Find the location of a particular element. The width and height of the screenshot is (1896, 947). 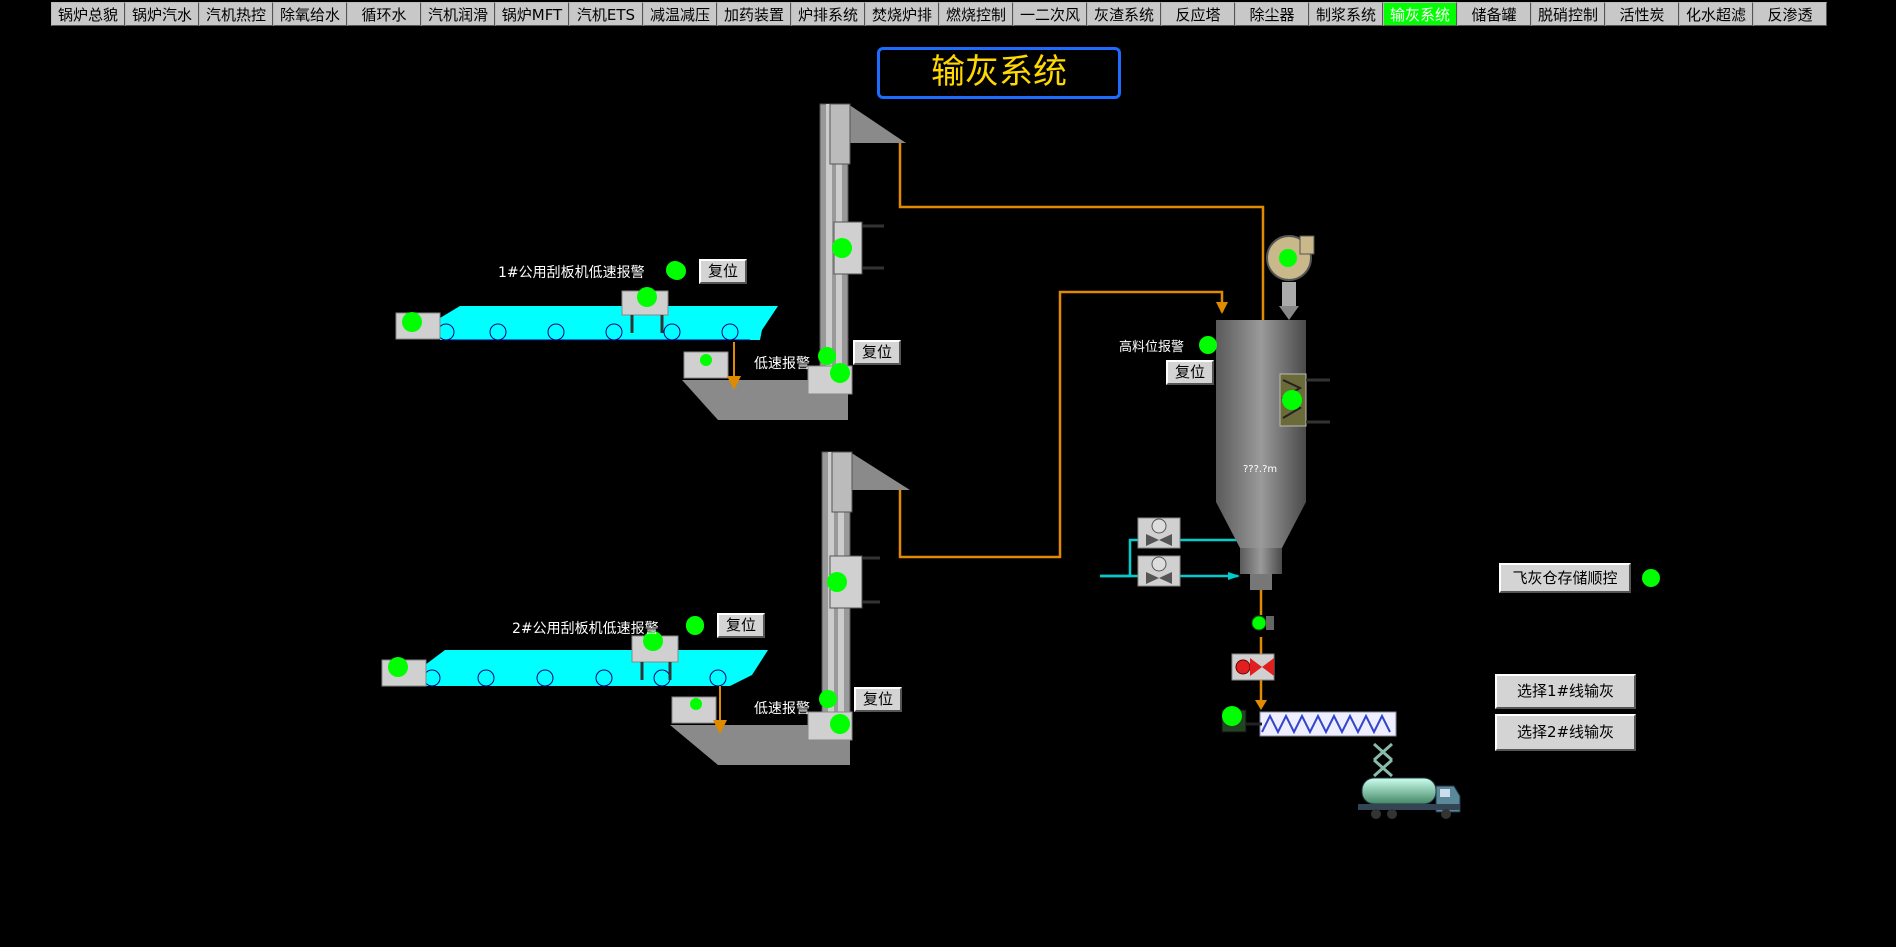

red-gate-valve is located at coordinates (1253, 667).